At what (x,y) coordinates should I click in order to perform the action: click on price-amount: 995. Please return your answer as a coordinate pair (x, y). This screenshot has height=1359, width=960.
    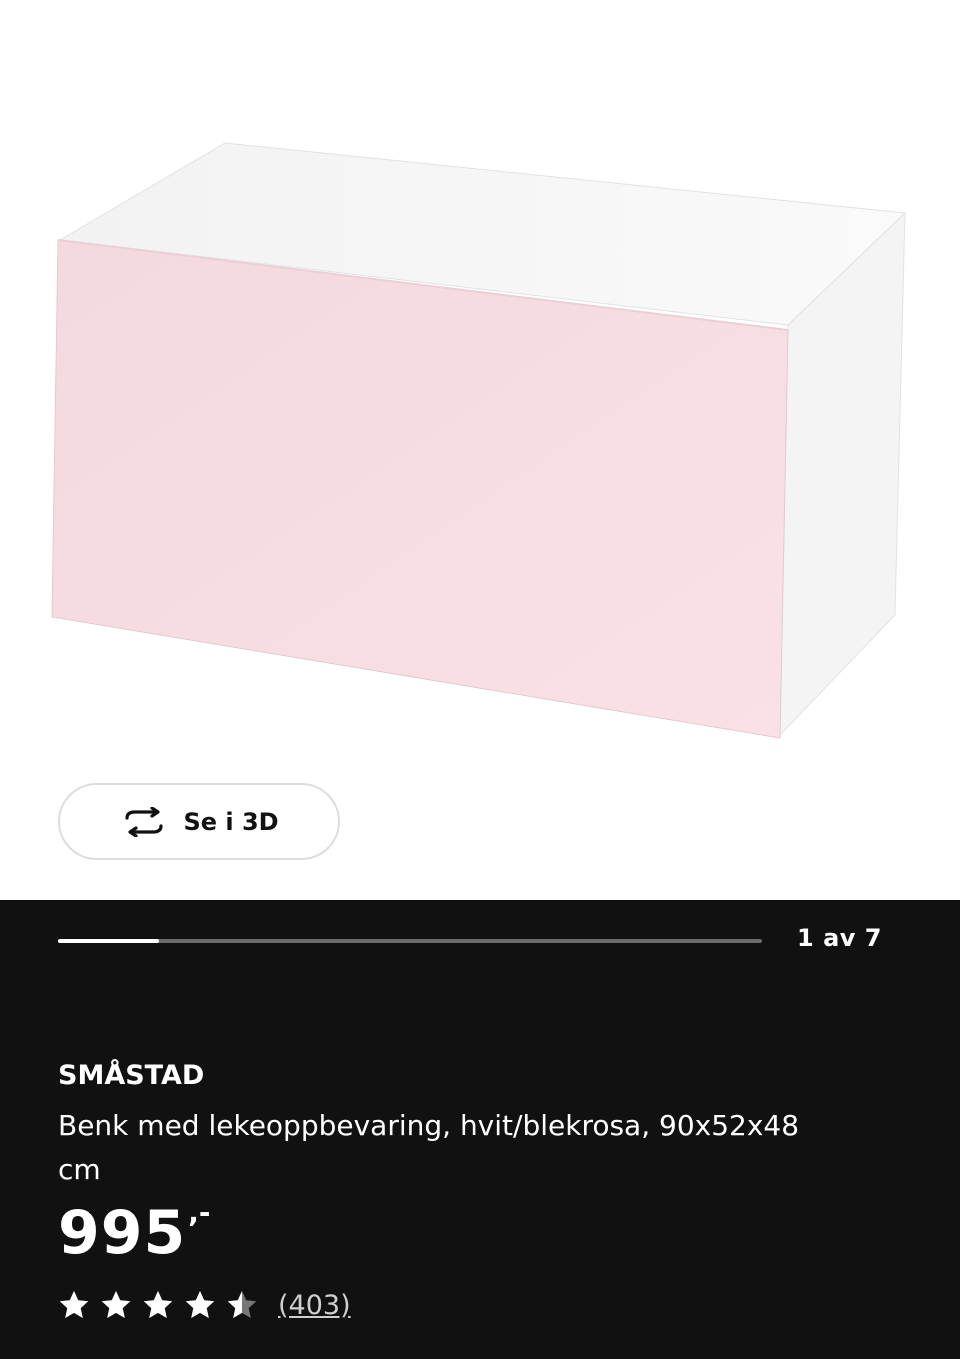
    Looking at the image, I should click on (122, 1233).